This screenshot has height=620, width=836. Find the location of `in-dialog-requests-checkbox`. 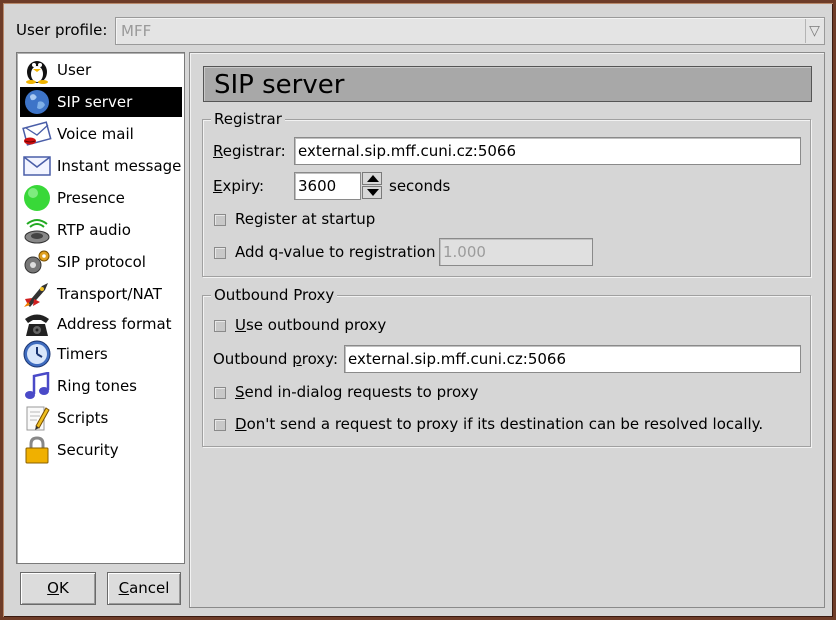

in-dialog-requests-checkbox is located at coordinates (220, 393).